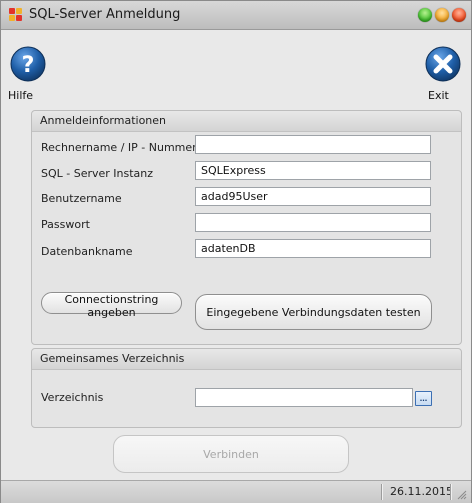  What do you see at coordinates (425, 15) in the screenshot?
I see `minimize-button` at bounding box center [425, 15].